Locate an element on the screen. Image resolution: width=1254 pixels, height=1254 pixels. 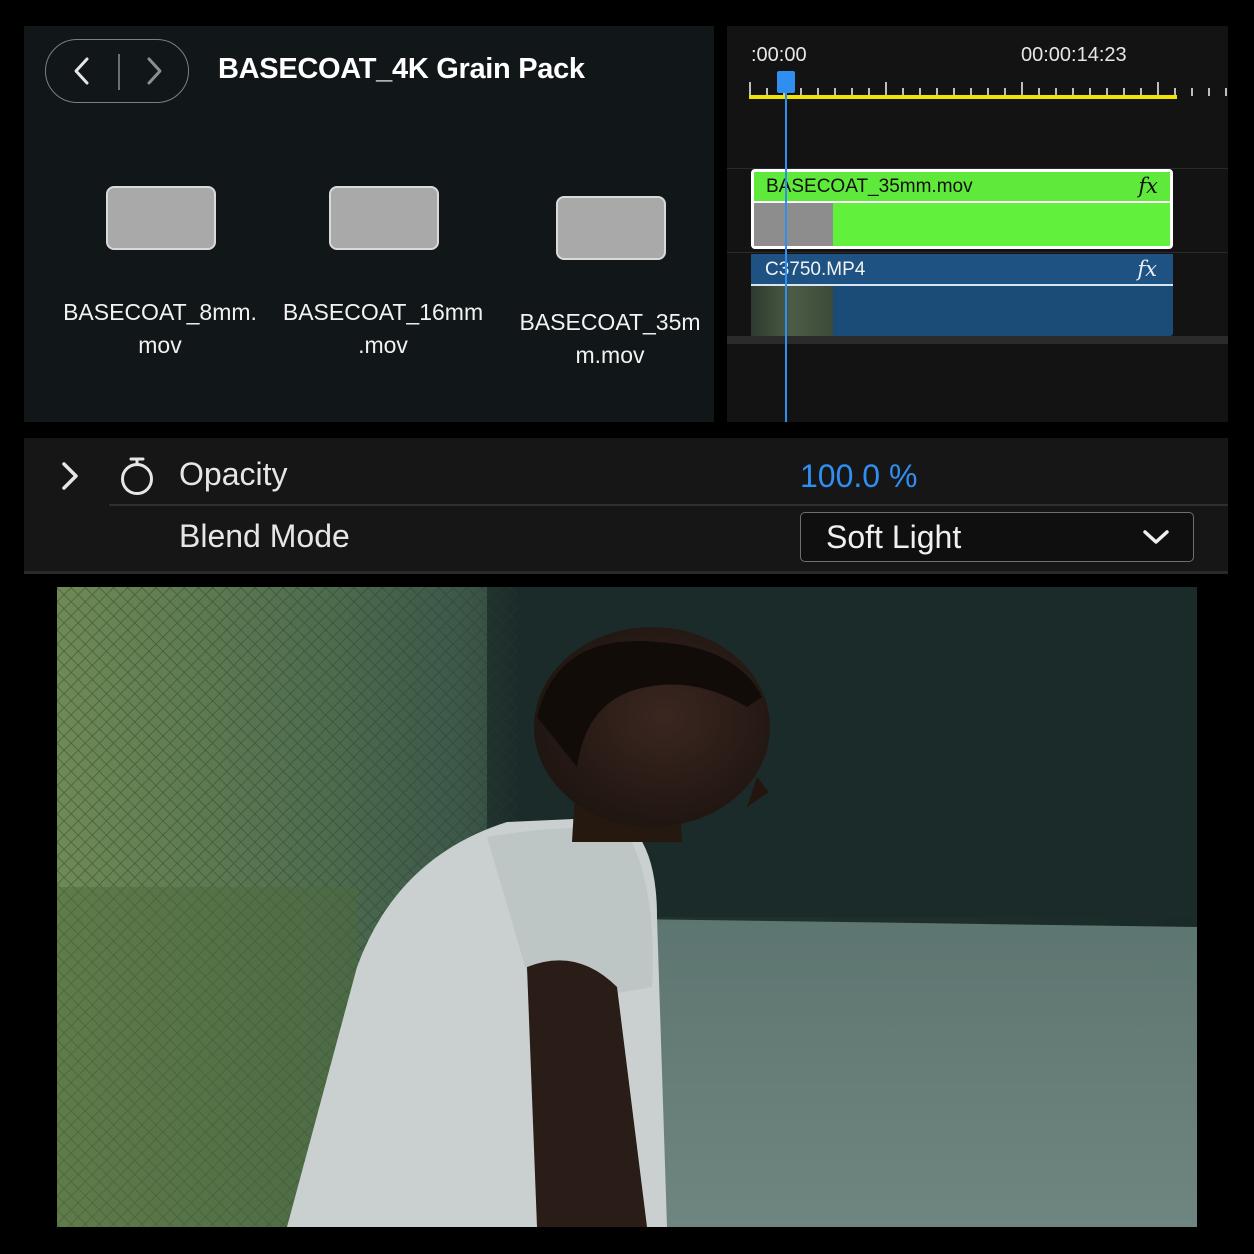
playhead-handle is located at coordinates (786, 82).